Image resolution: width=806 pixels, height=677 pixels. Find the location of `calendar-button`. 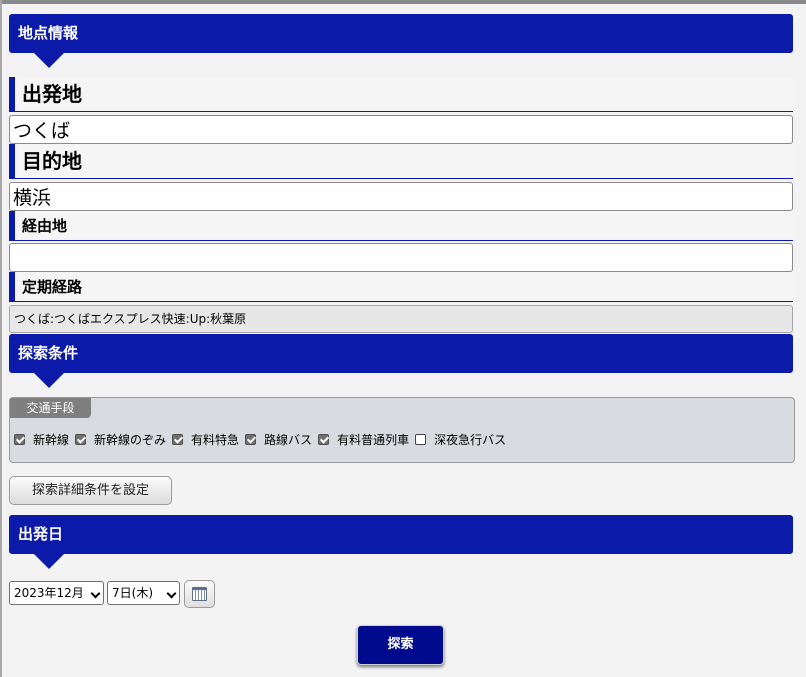

calendar-button is located at coordinates (199, 594).